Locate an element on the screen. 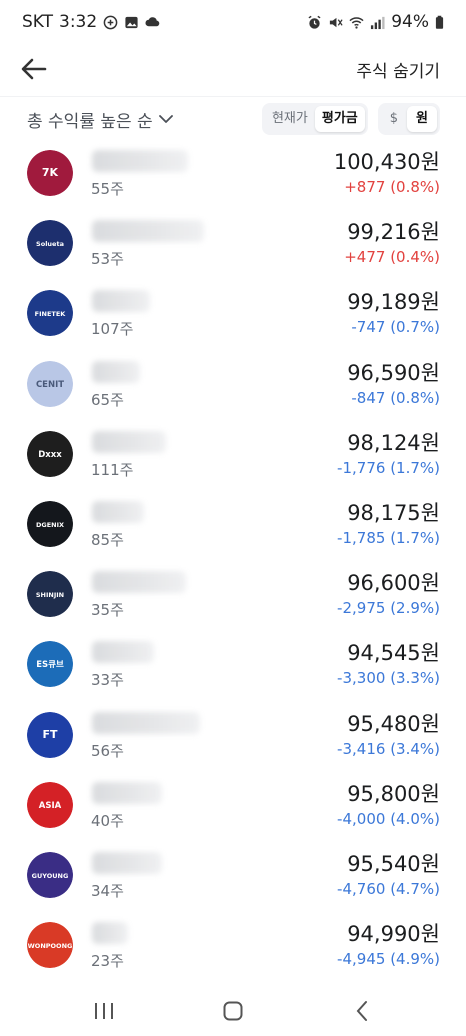 The width and height of the screenshot is (466, 1036). profit-change: -2,975 (2.9%) is located at coordinates (388, 608).